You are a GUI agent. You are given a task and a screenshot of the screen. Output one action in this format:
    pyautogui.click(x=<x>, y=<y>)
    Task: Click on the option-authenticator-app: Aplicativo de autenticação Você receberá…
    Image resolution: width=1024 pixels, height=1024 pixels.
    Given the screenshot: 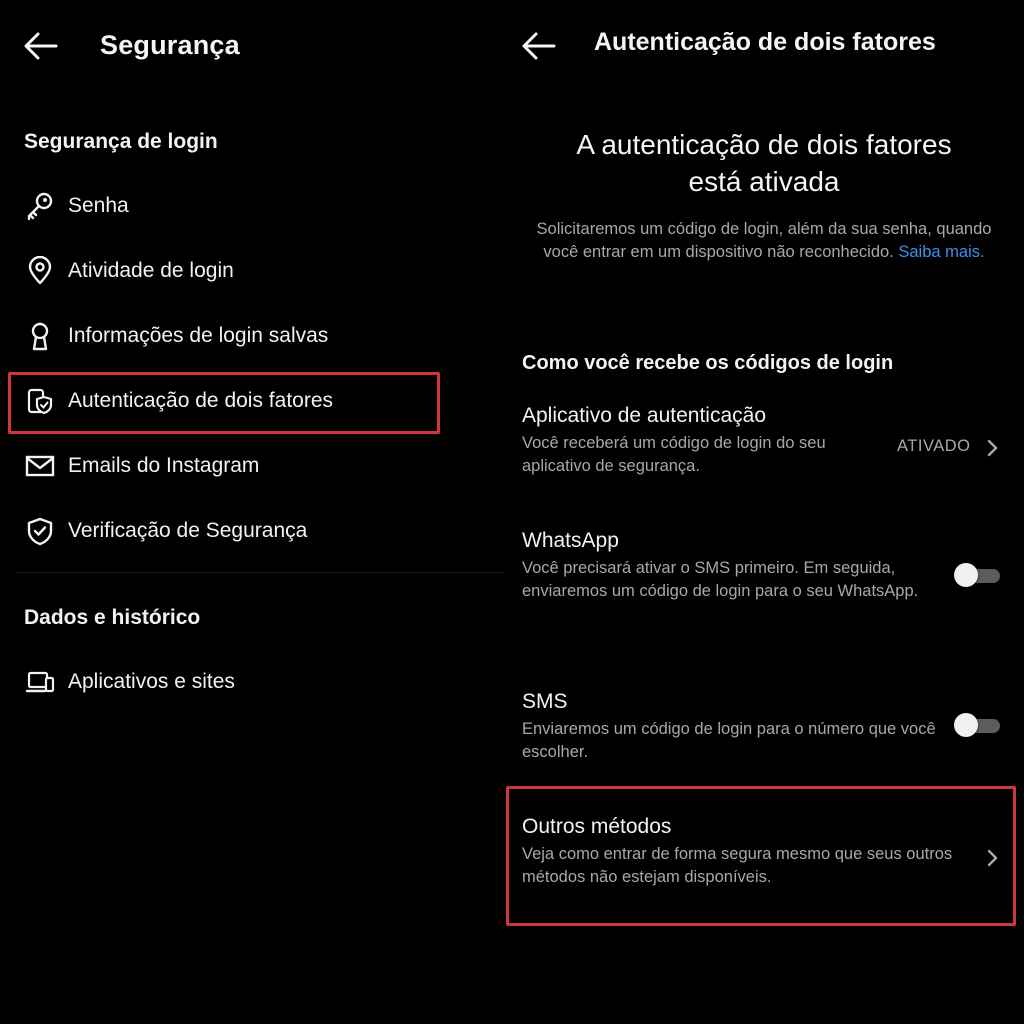 What is the action you would take?
    pyautogui.click(x=707, y=441)
    